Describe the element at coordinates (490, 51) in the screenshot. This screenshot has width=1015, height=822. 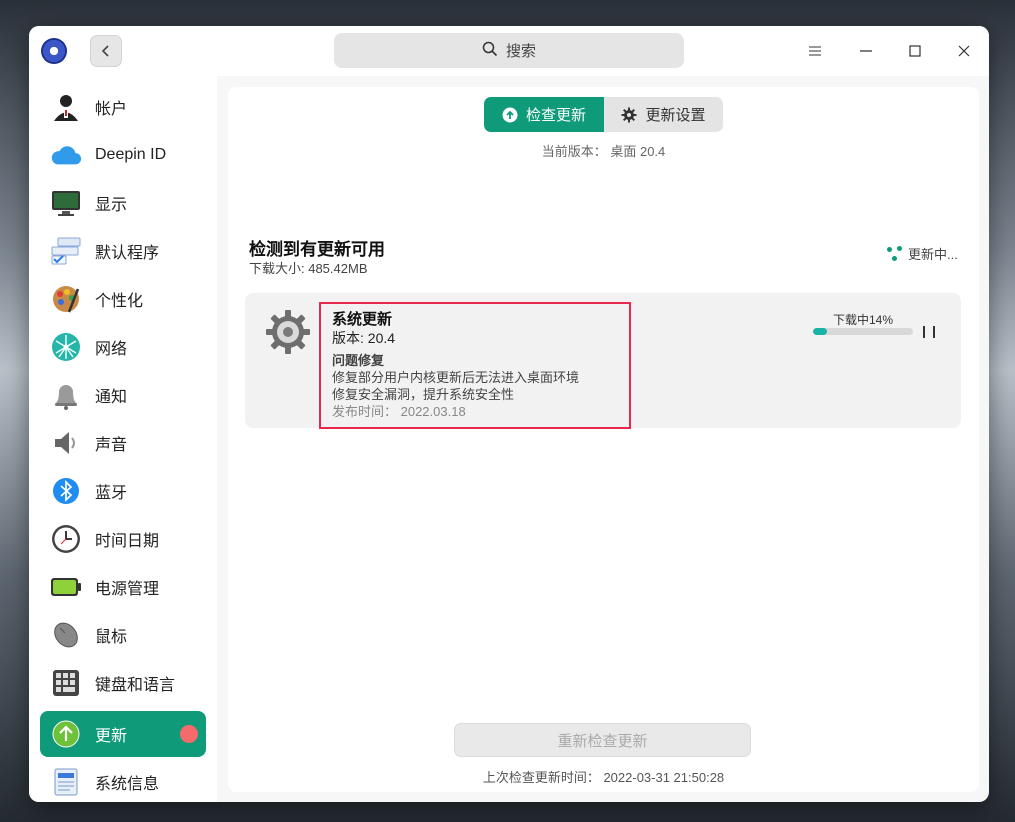
I see `search-icon` at that location.